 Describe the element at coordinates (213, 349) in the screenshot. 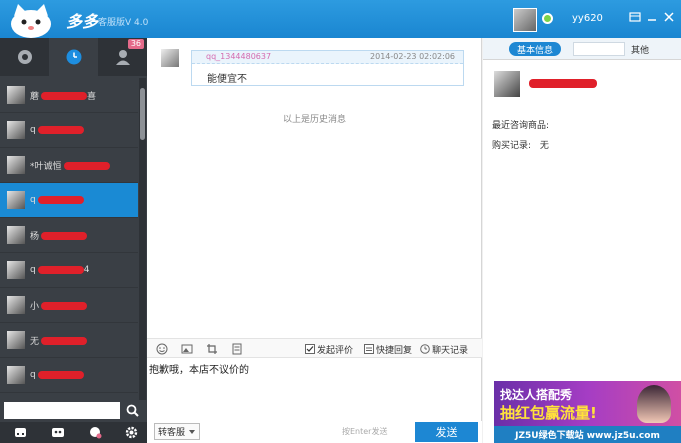

I see `crop-icon` at that location.